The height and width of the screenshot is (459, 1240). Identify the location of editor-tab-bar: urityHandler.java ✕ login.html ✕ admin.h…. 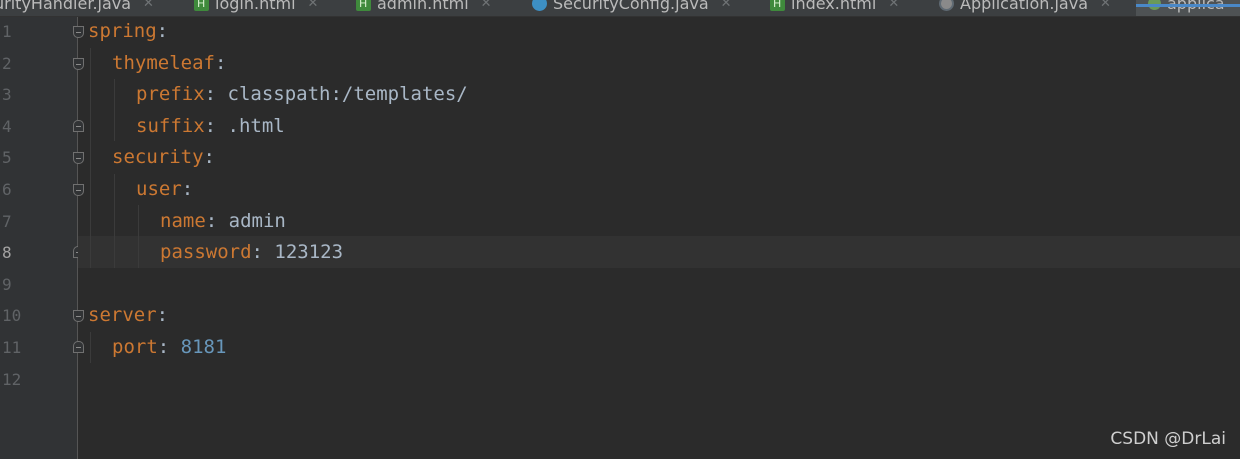
(620, 8).